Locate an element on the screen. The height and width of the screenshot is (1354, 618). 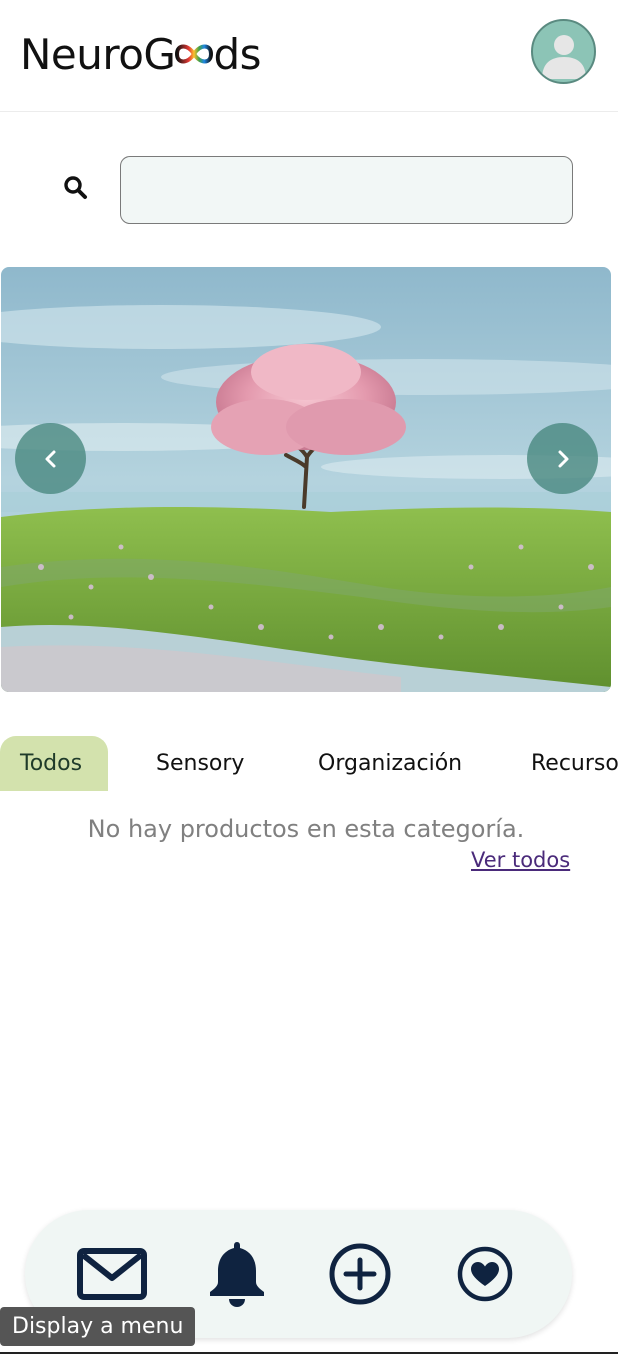
empty-products-message: No hay productos en esta categoría. is located at coordinates (306, 829).